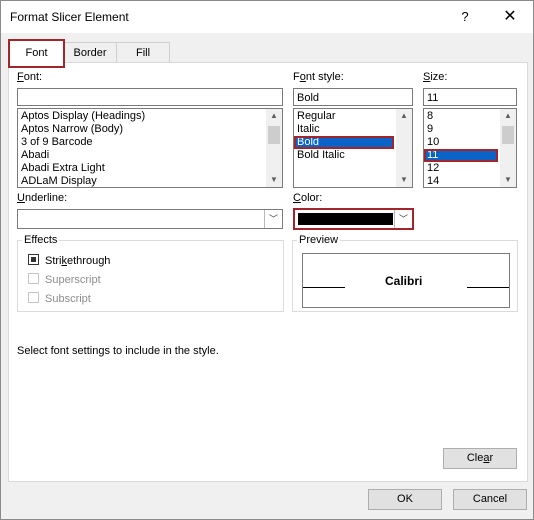 The width and height of the screenshot is (534, 520). Describe the element at coordinates (510, 17) in the screenshot. I see `close-icon: ✕` at that location.